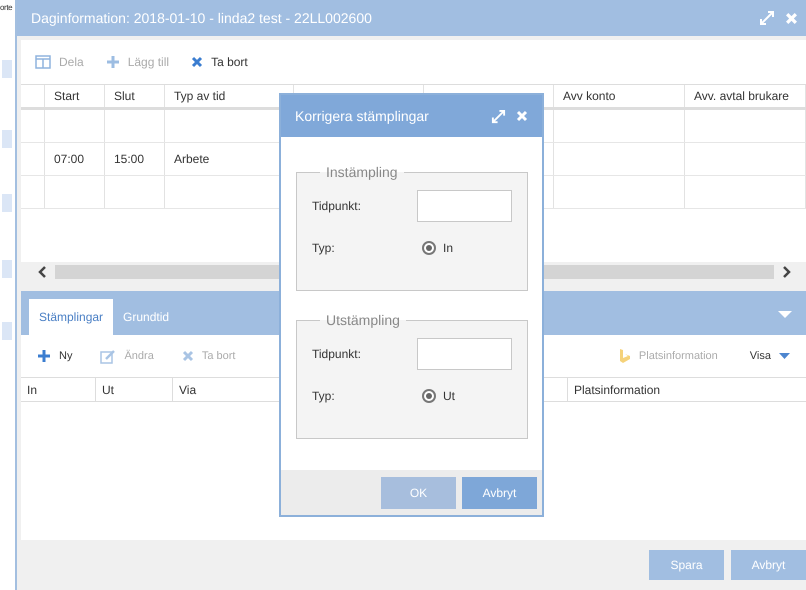 The image size is (806, 590). I want to click on column-header: Ut, so click(134, 389).